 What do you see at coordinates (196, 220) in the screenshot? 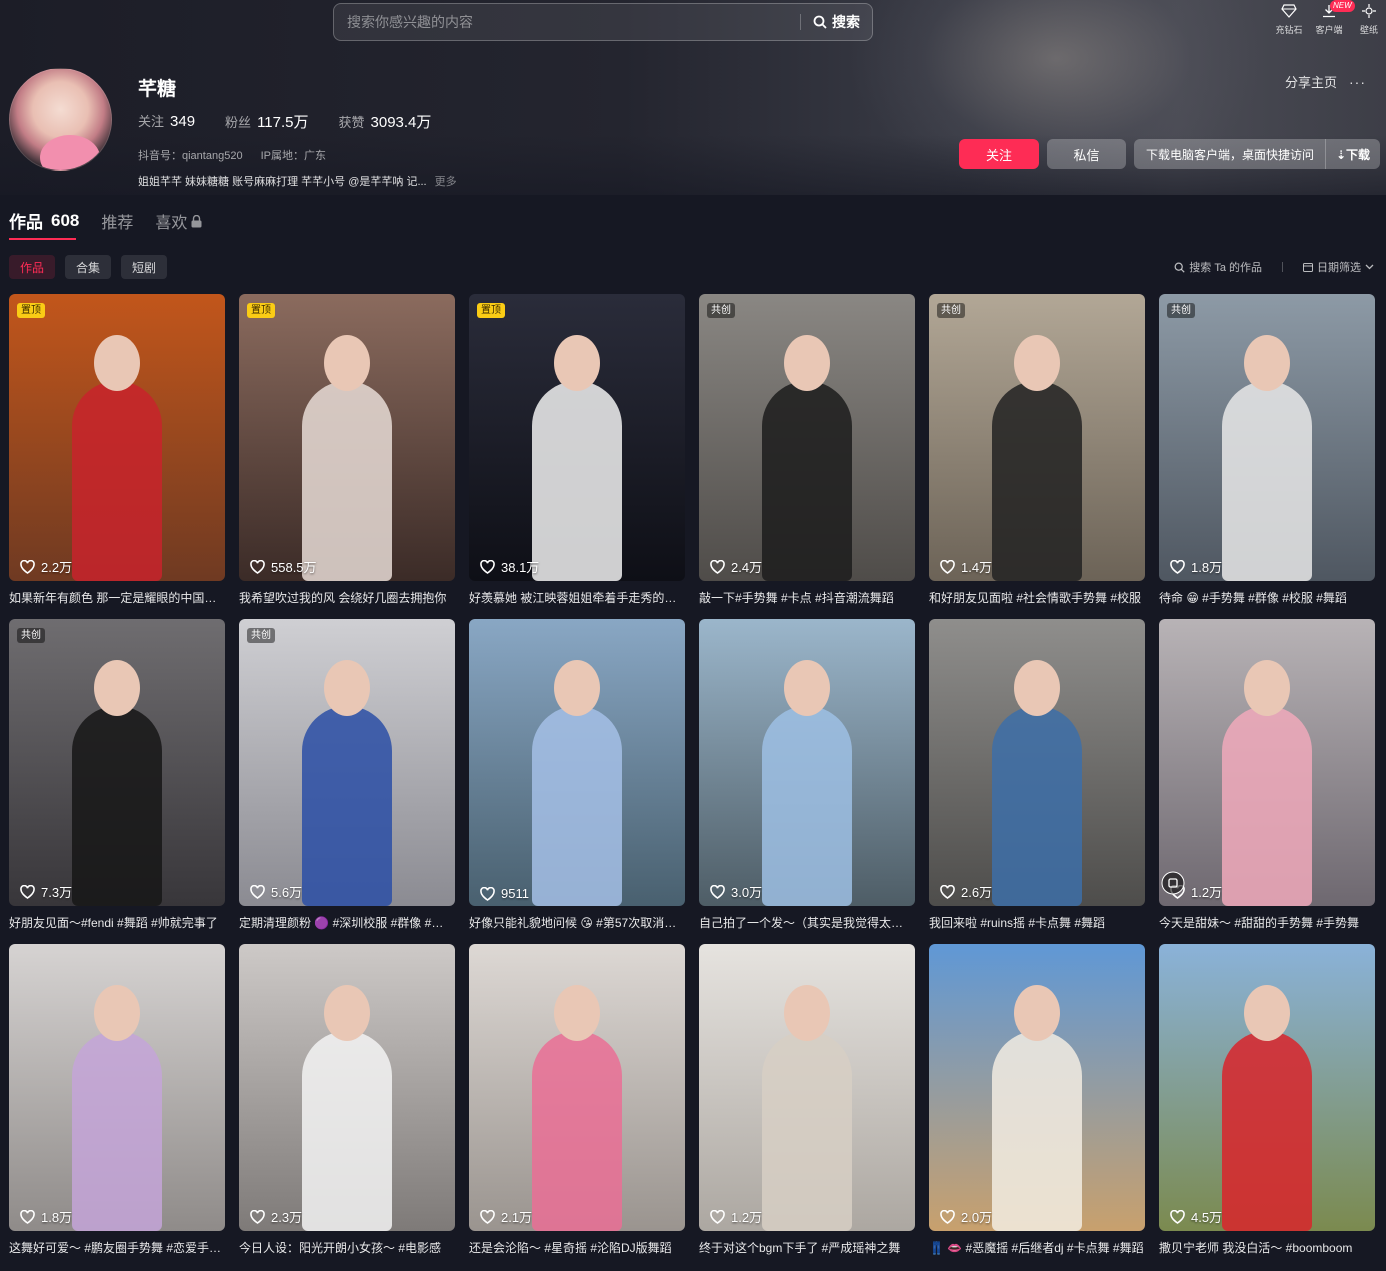
I see `lock-icon` at bounding box center [196, 220].